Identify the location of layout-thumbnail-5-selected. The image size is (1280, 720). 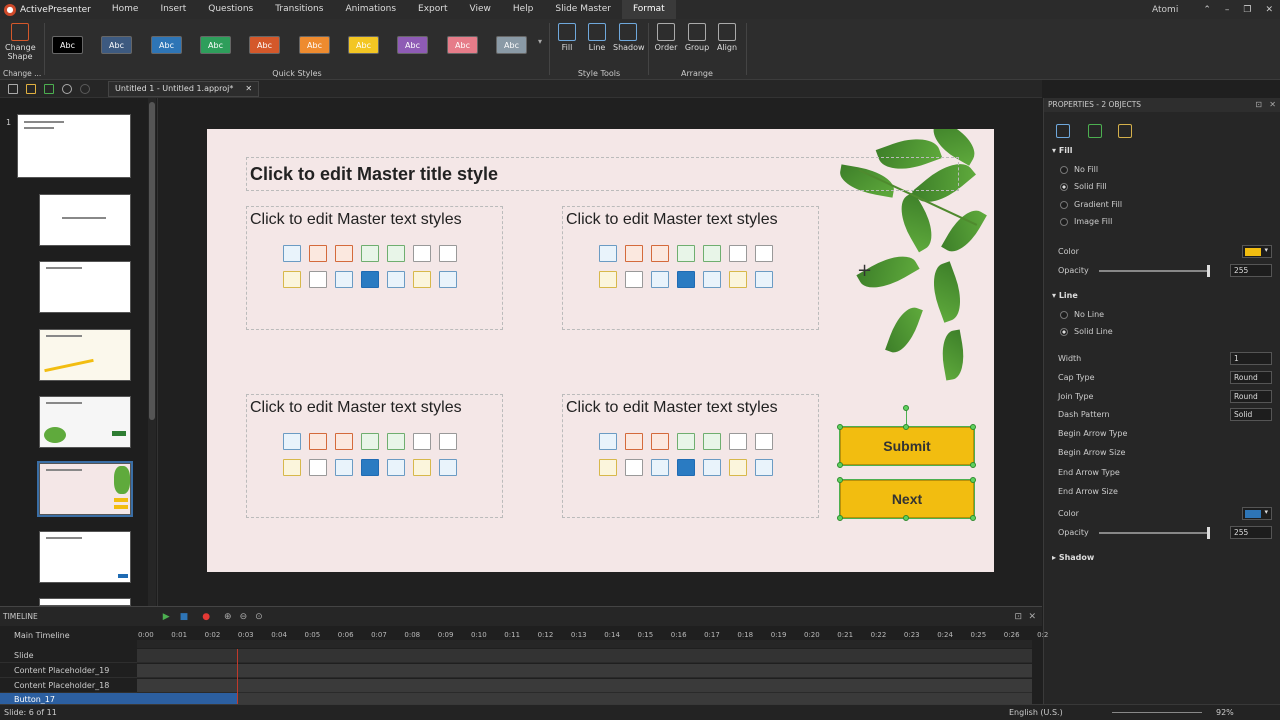
(85, 489).